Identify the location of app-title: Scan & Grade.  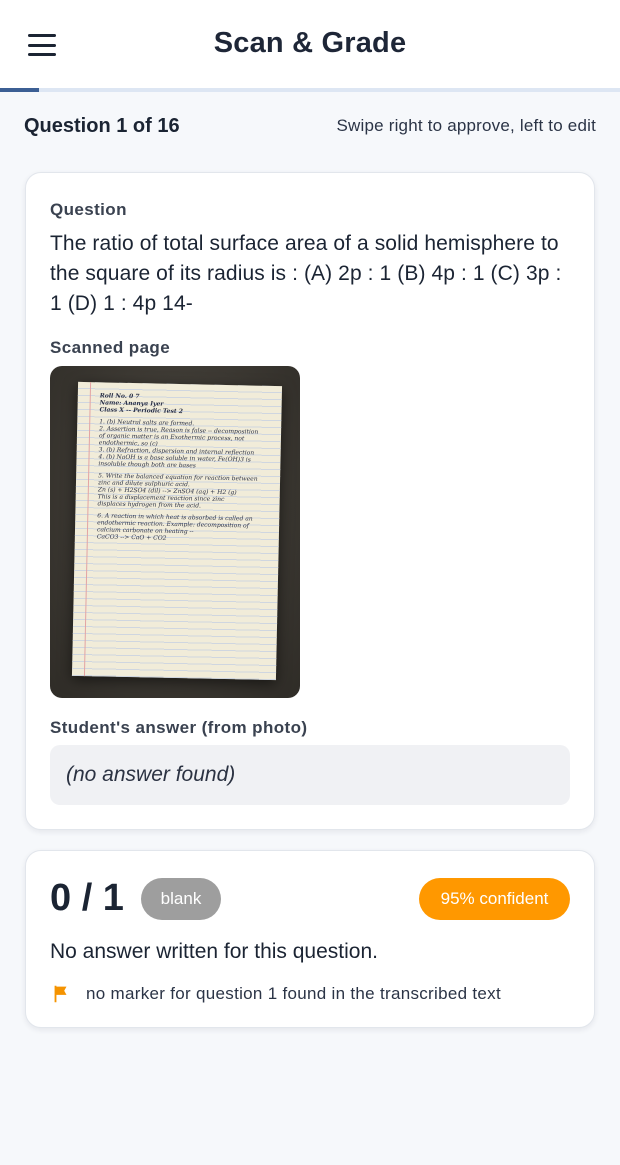
(310, 43).